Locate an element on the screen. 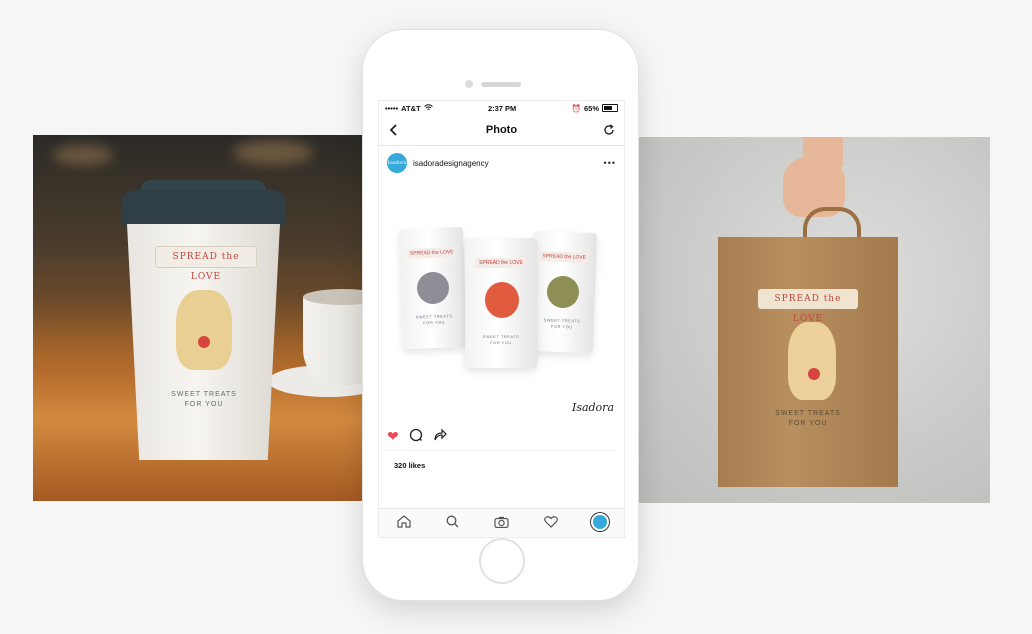 The width and height of the screenshot is (1032, 634). dinosaur-illustration is located at coordinates (563, 292).